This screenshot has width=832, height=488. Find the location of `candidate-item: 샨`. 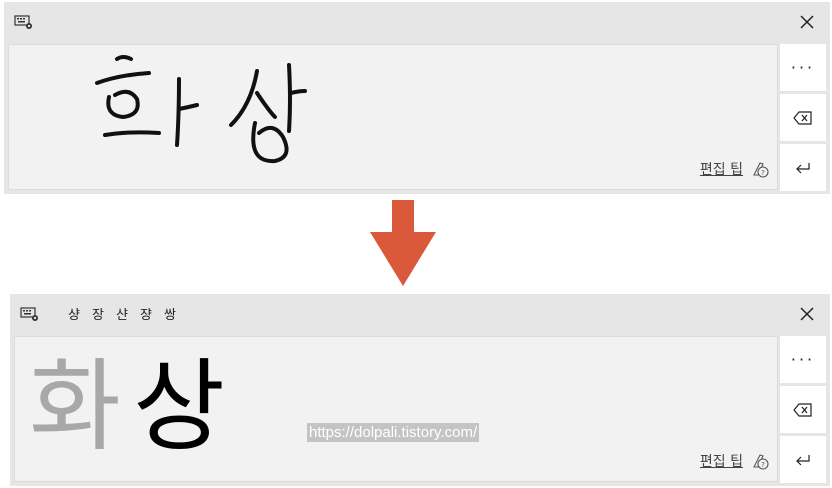

candidate-item: 샨 is located at coordinates (122, 313).